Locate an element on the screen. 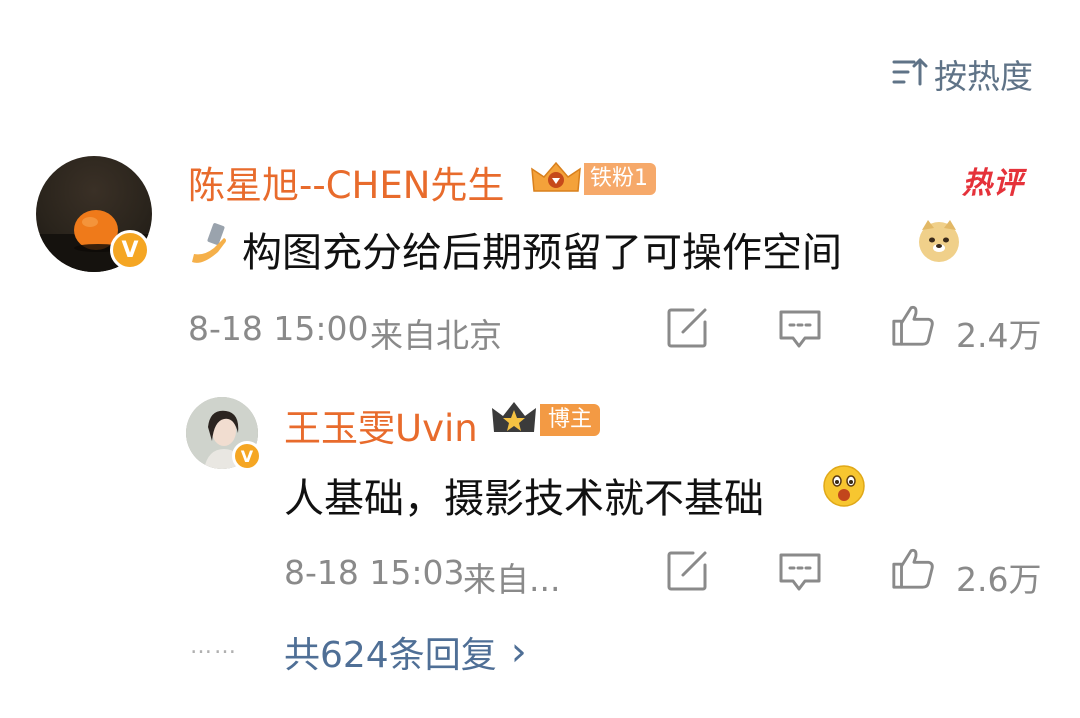 The height and width of the screenshot is (718, 1080). phone-selfie-emoji-icon is located at coordinates (211, 248).